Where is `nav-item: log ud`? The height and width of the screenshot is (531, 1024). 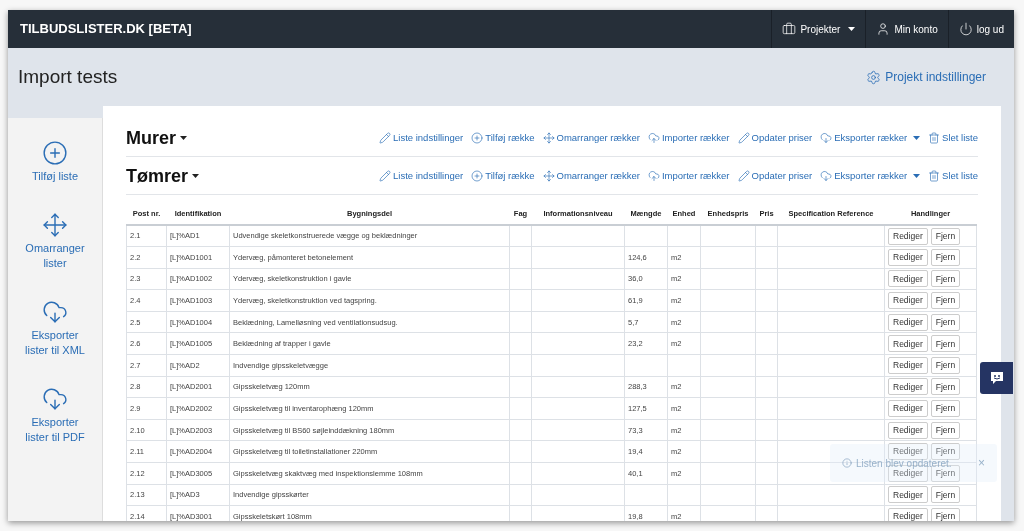 nav-item: log ud is located at coordinates (980, 29).